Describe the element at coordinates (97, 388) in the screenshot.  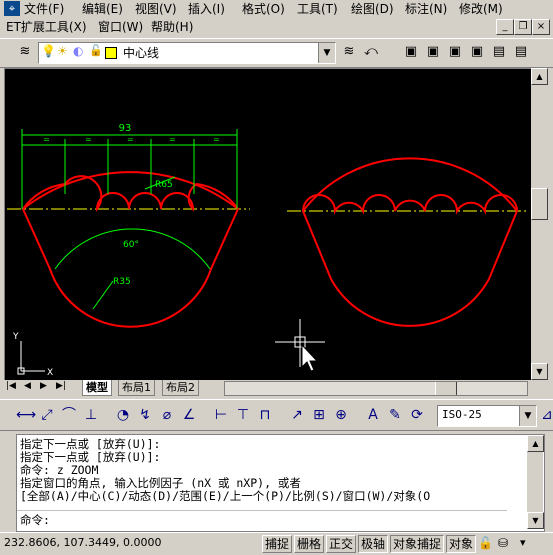
I see `tab-model: 模型` at that location.